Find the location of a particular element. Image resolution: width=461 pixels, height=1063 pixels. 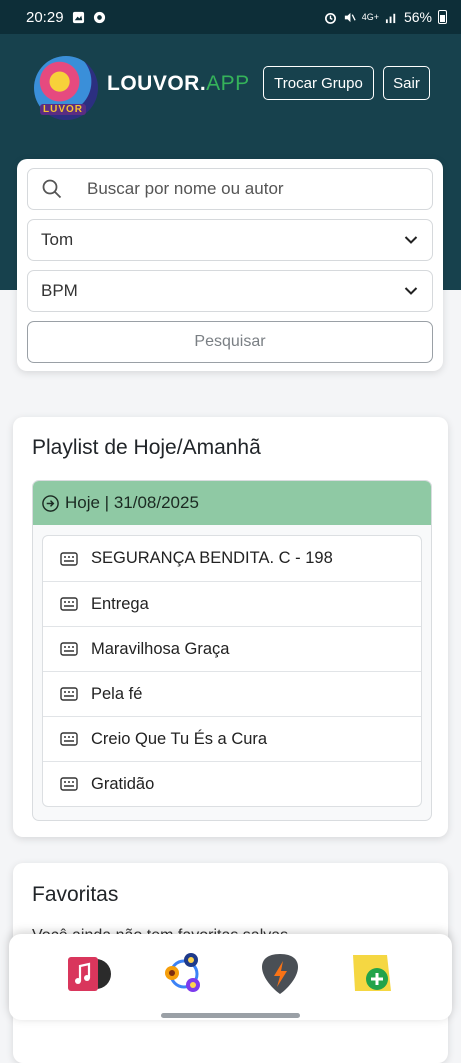

list-item: Creio Que Tu És a Cura is located at coordinates (232, 738).